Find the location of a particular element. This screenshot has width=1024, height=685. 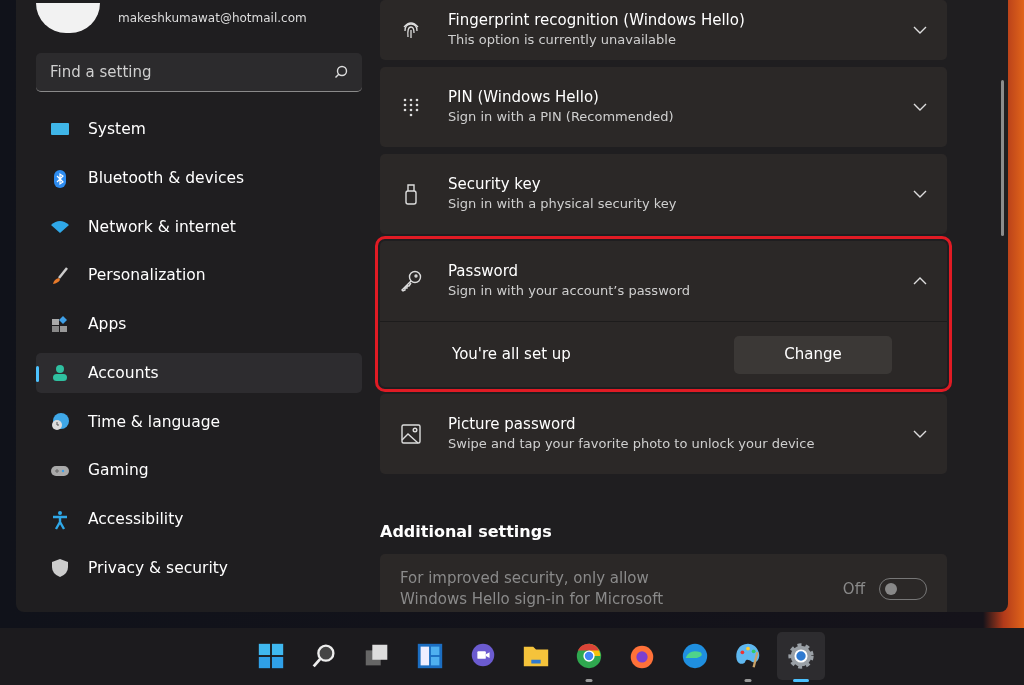

option-description: Sign in with your account’s password is located at coordinates (569, 290).